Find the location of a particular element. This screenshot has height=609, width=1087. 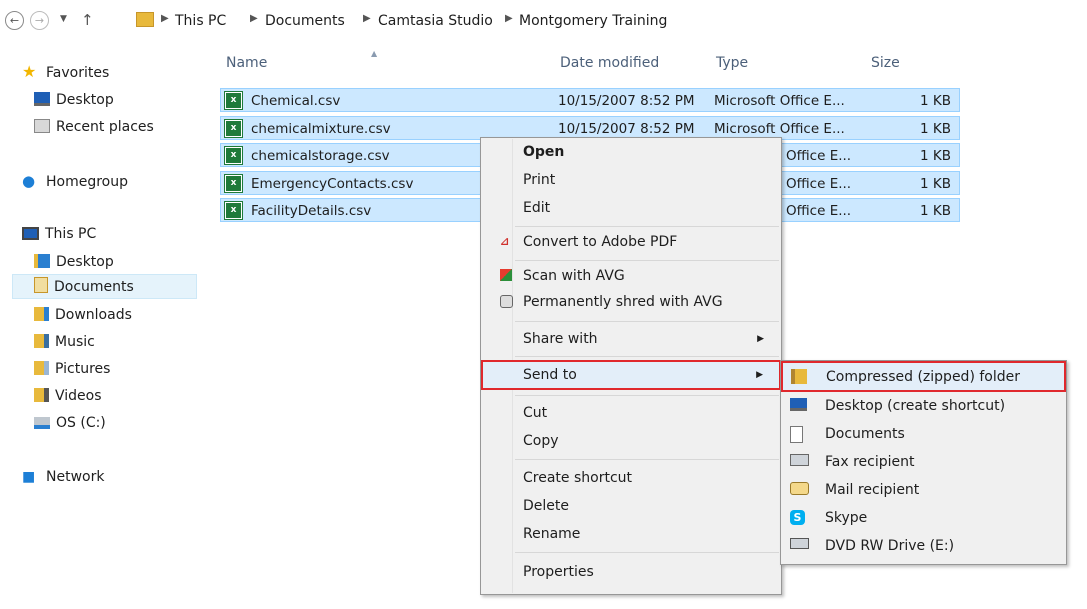

folder-icon is located at coordinates (145, 19).